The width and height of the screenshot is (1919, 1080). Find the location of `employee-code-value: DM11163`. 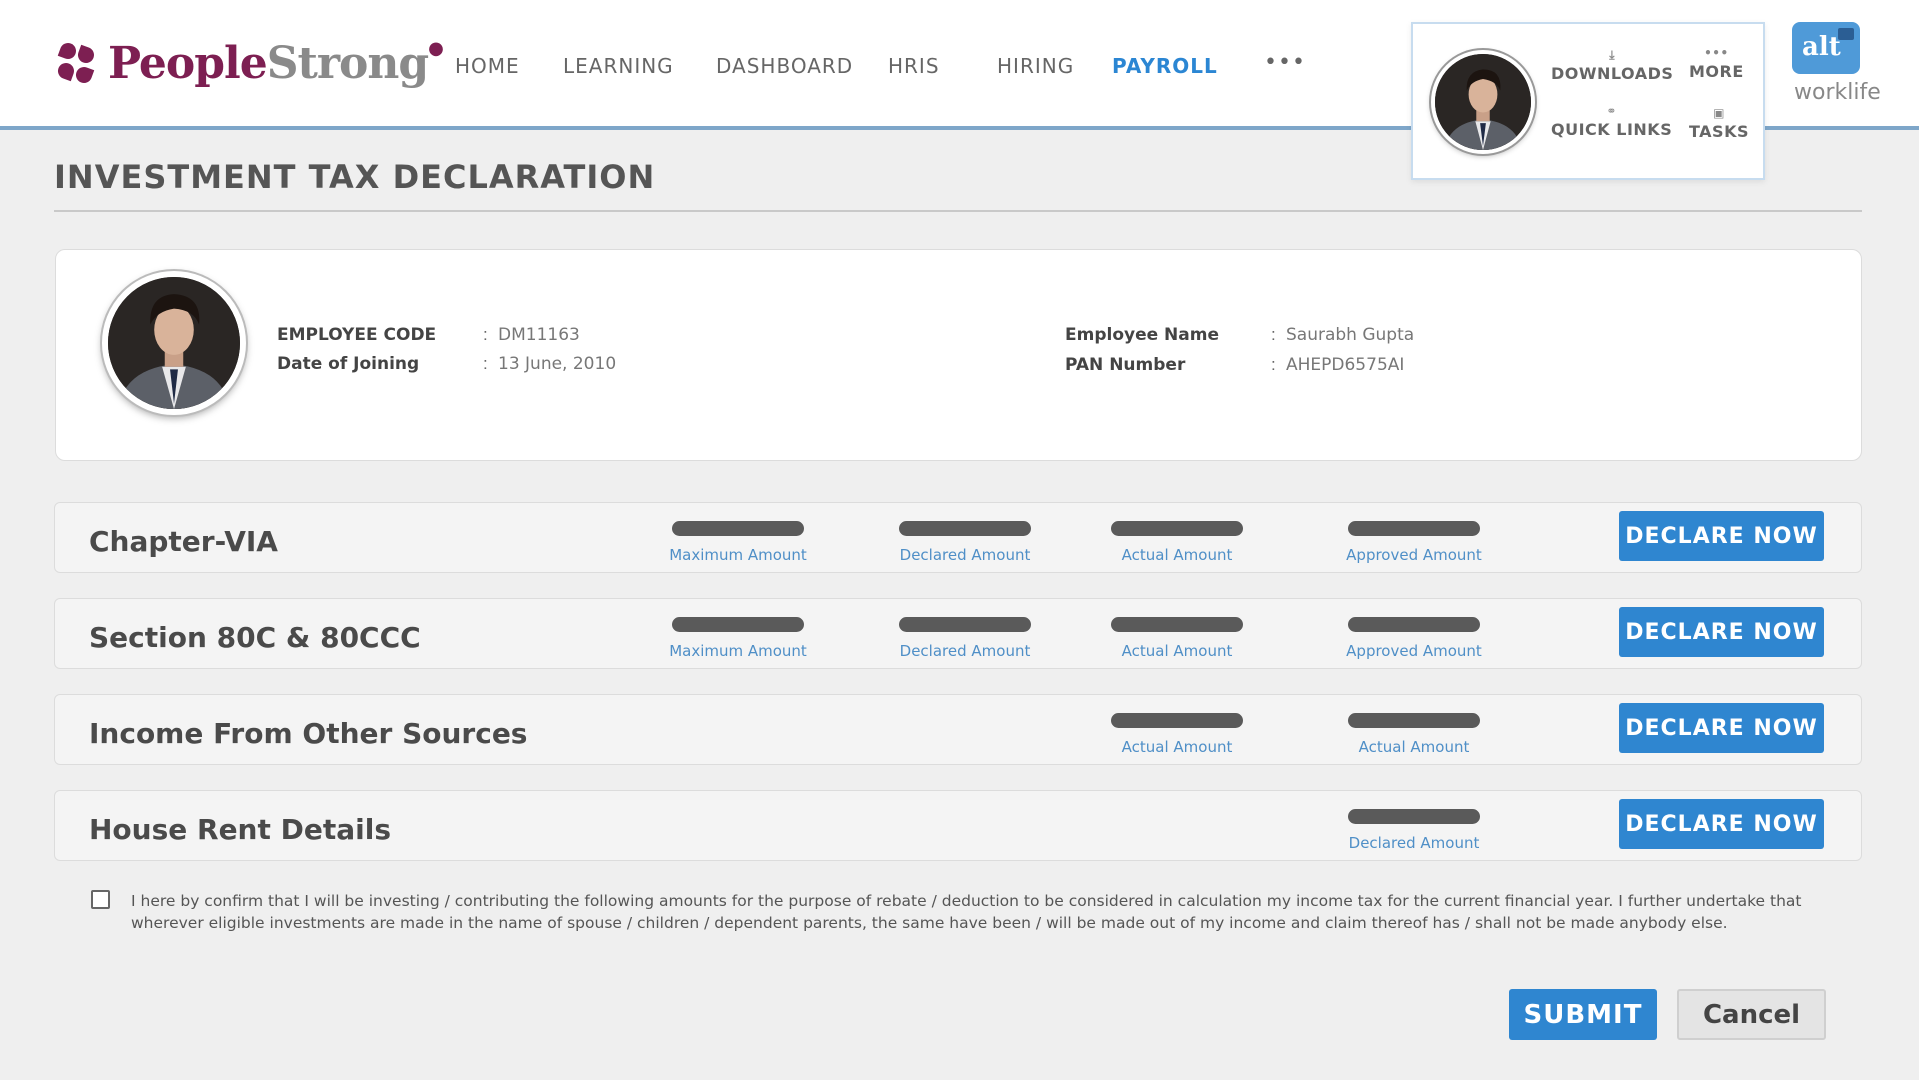

employee-code-value: DM11163 is located at coordinates (539, 335).